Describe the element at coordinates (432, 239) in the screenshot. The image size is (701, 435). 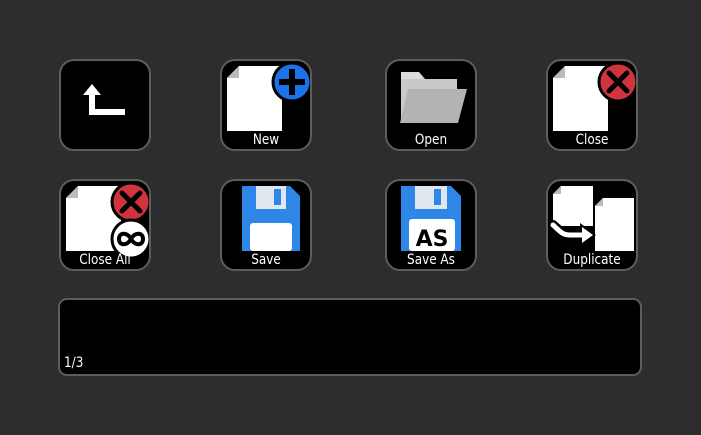
I see `save-as-badge-text: AS` at that location.